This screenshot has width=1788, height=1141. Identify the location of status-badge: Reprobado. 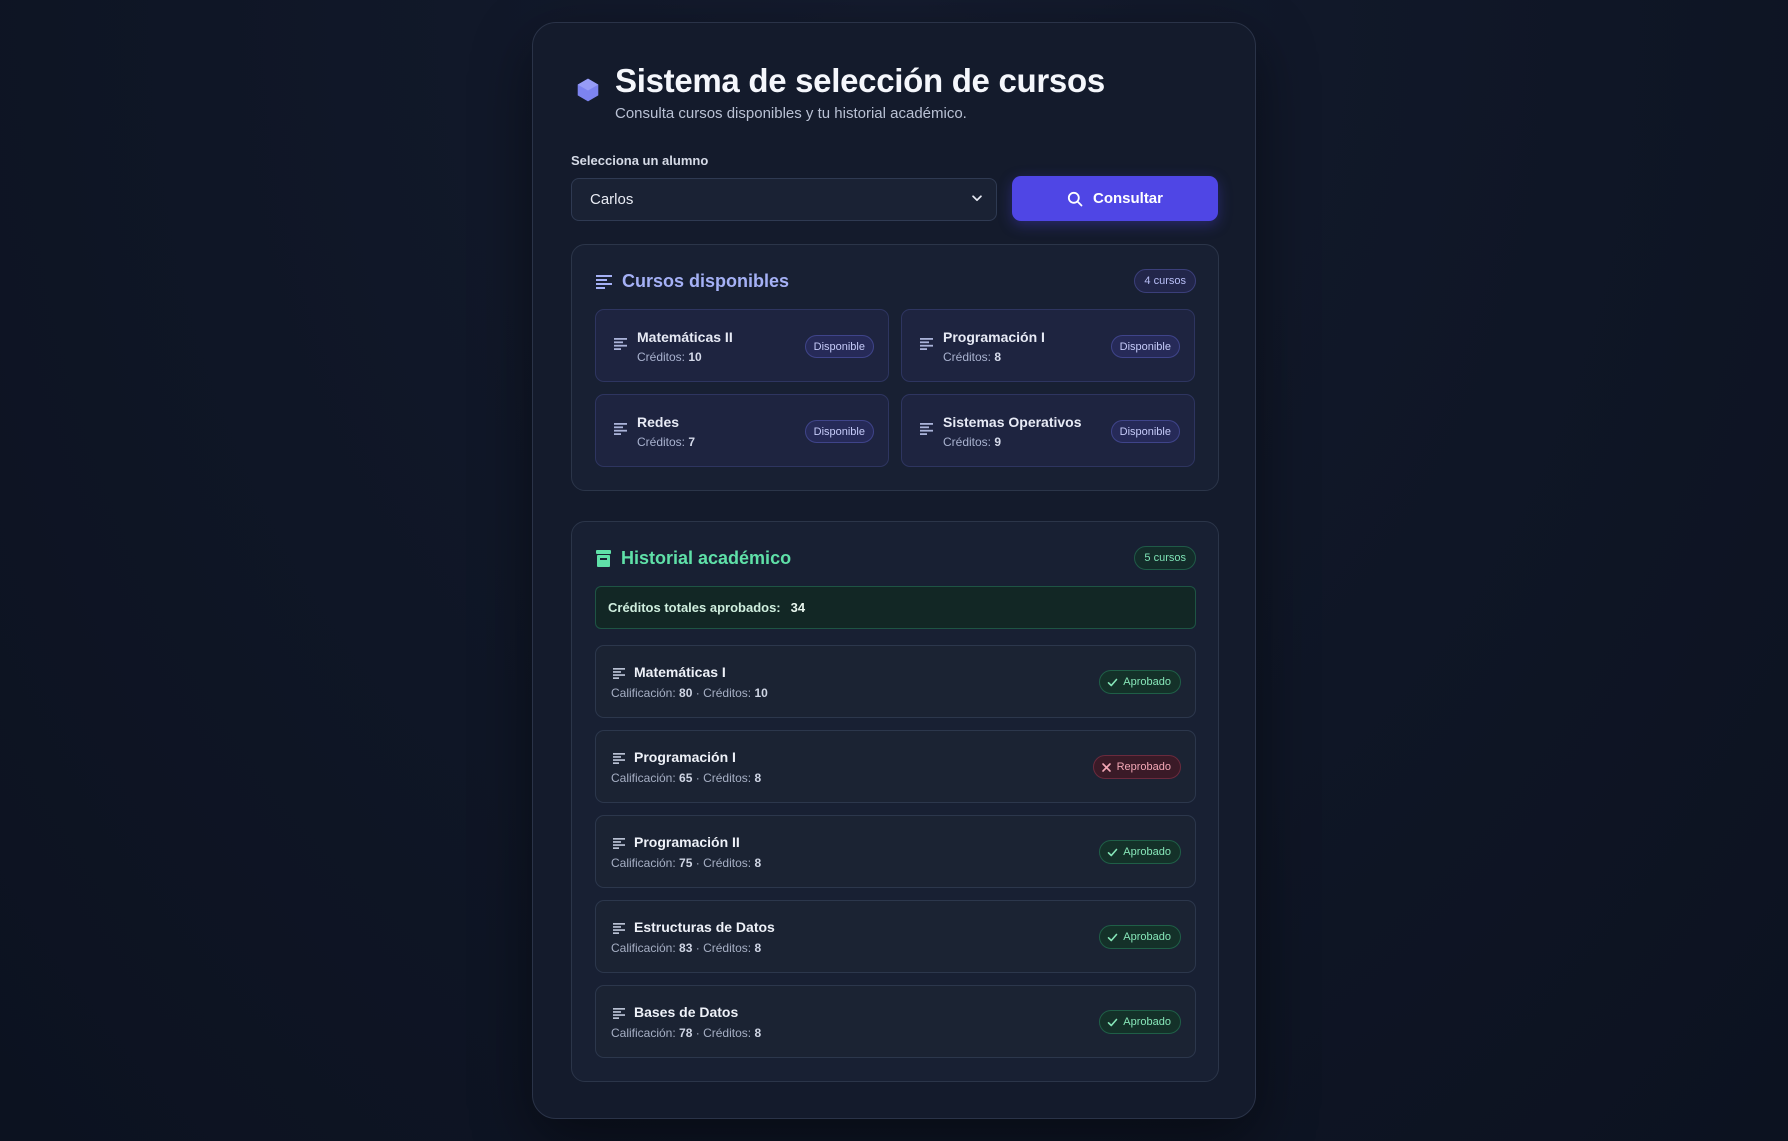
(1136, 767).